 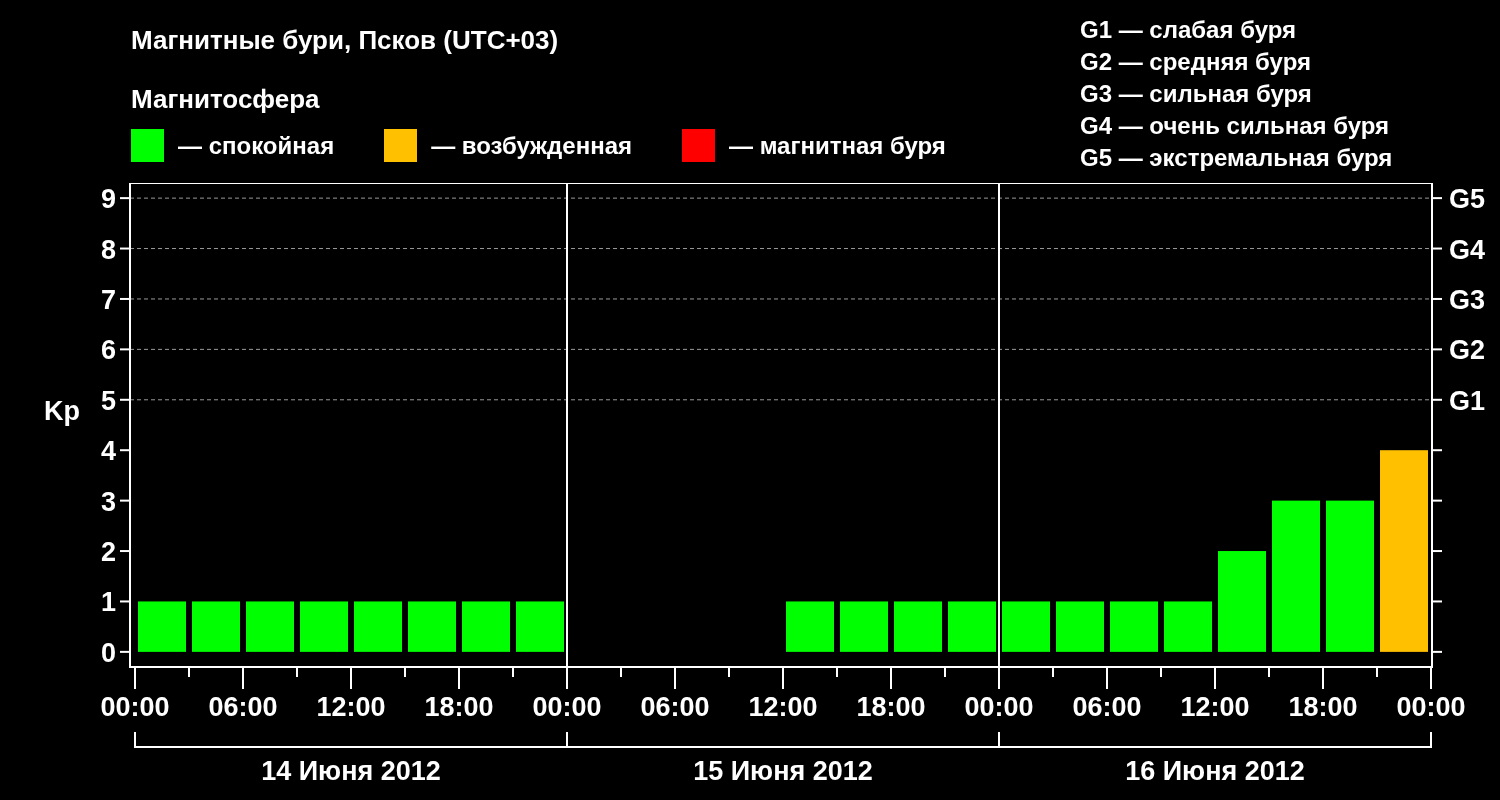 What do you see at coordinates (108, 552) in the screenshot?
I see `y-tick-label: 2` at bounding box center [108, 552].